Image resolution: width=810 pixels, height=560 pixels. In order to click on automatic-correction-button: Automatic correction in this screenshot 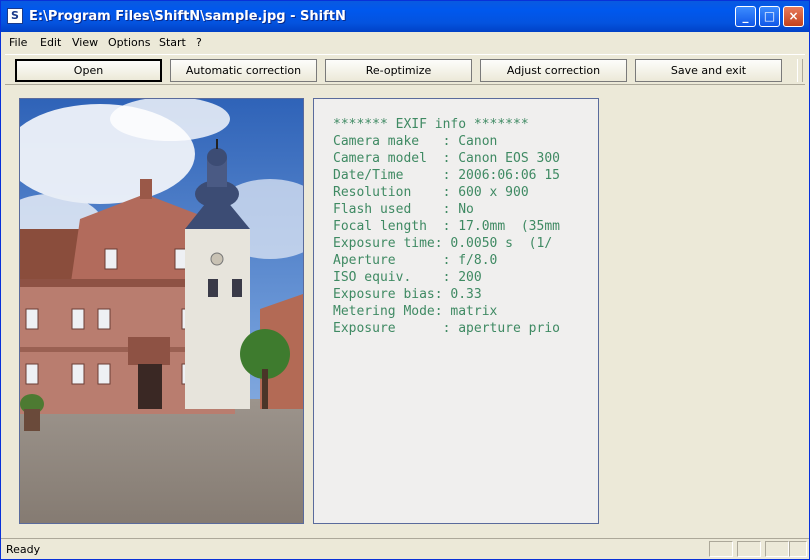, I will do `click(243, 70)`.